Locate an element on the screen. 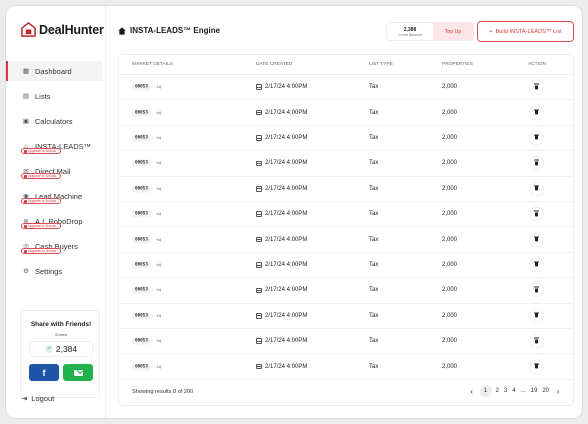 This screenshot has width=588, height=424. page-button: 2 is located at coordinates (497, 391).